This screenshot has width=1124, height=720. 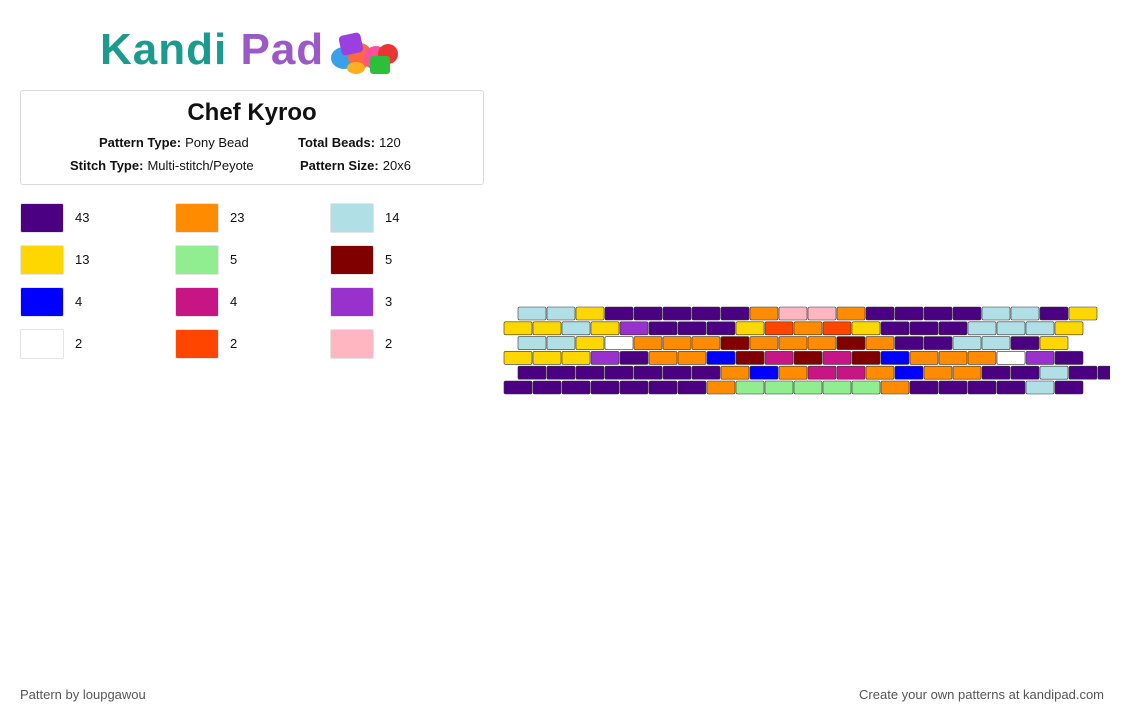 I want to click on bead-count: 5, so click(x=234, y=259).